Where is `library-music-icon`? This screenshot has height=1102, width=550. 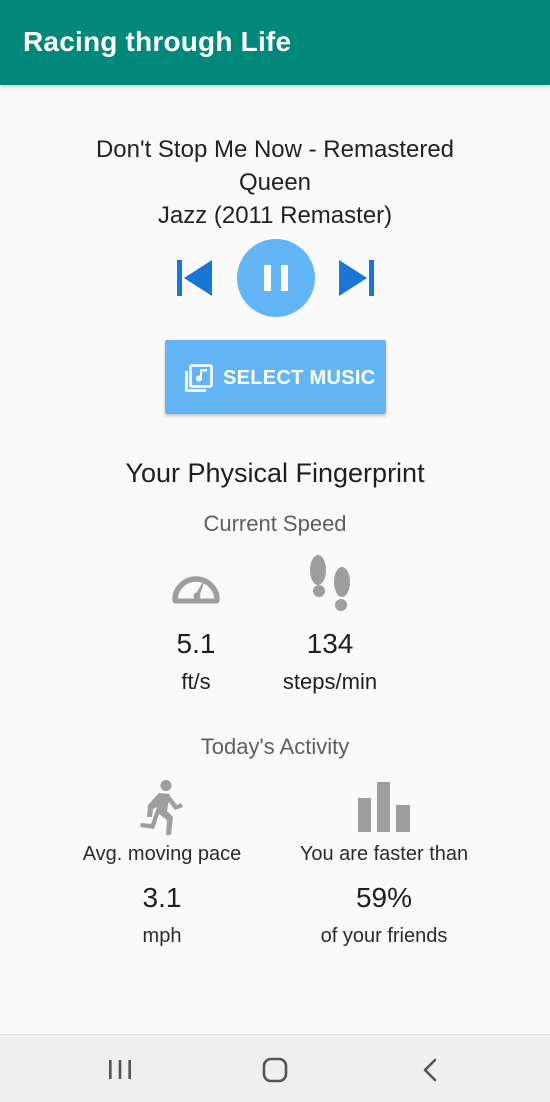
library-music-icon is located at coordinates (199, 378).